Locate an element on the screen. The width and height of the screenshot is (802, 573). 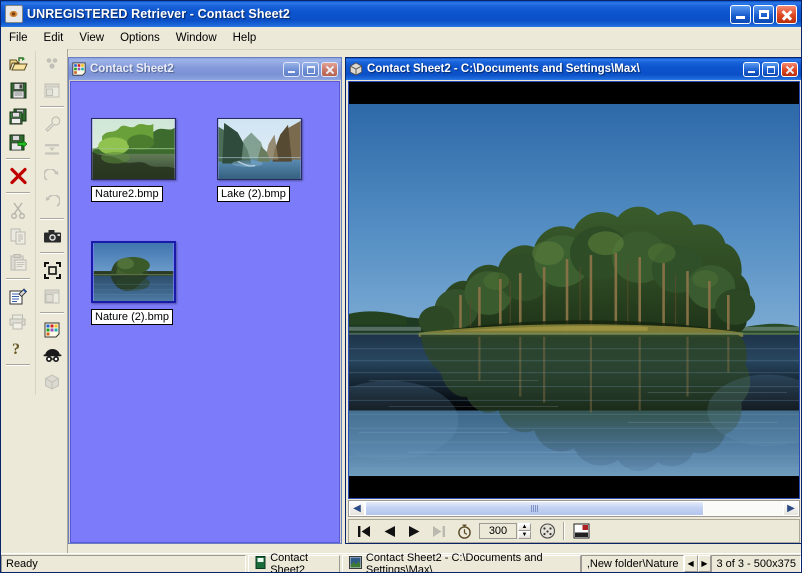
image-nav-toolbar: 300 ▲ ▼ is located at coordinates (574, 531).